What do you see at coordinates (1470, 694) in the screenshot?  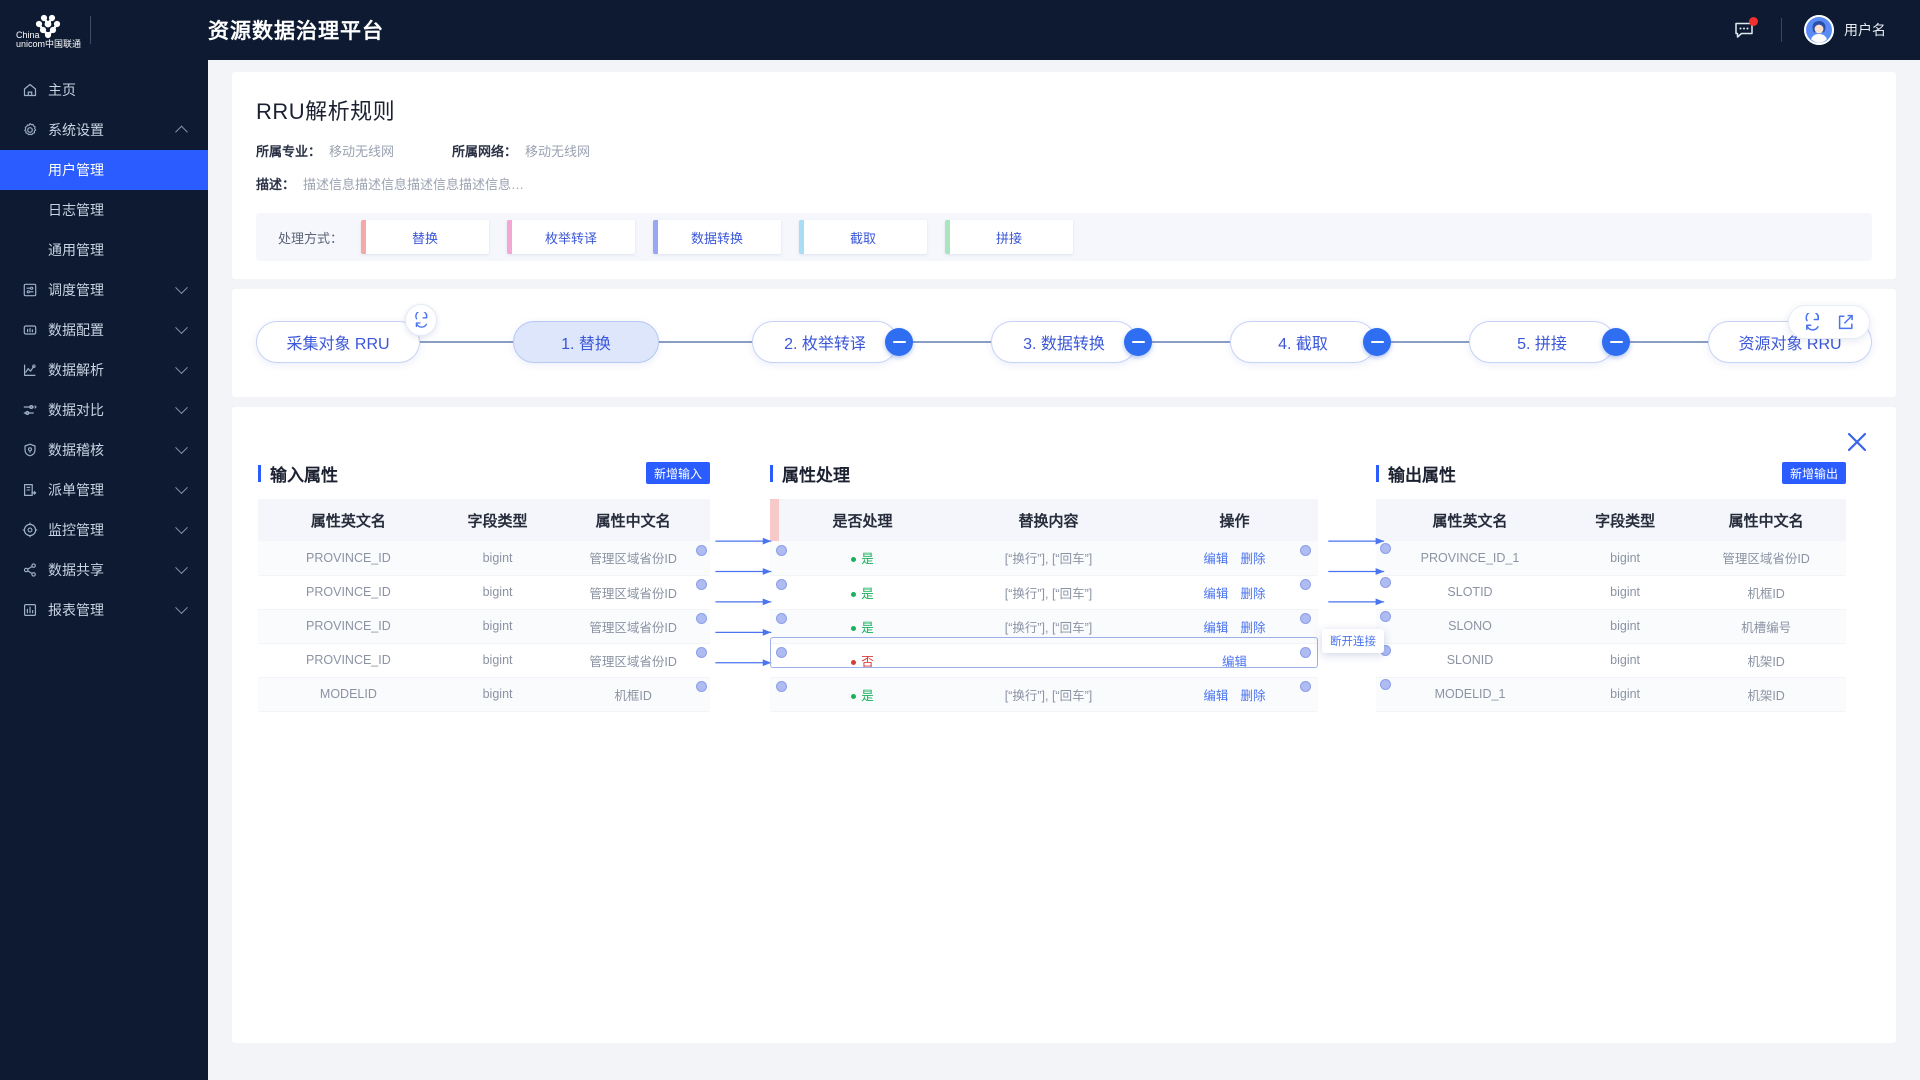 I see `cell-attr-en: MODELID_1` at bounding box center [1470, 694].